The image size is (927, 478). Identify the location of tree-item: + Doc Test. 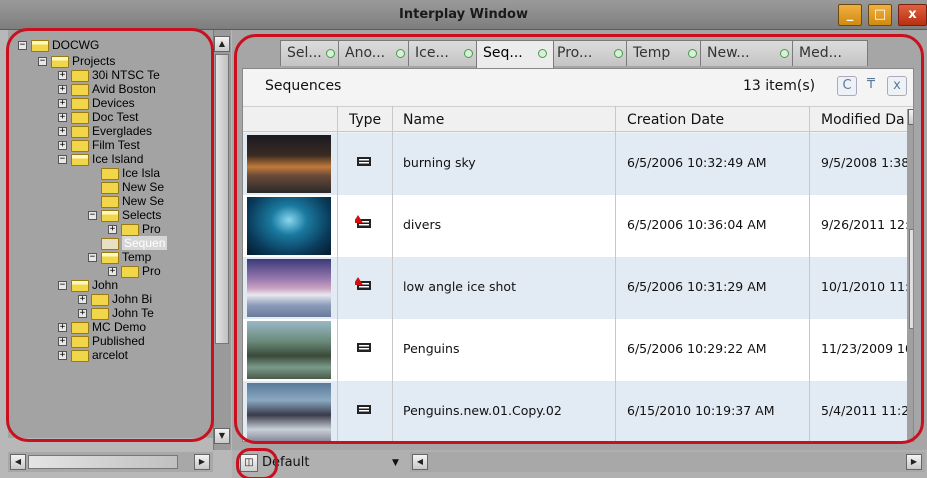
(98, 117).